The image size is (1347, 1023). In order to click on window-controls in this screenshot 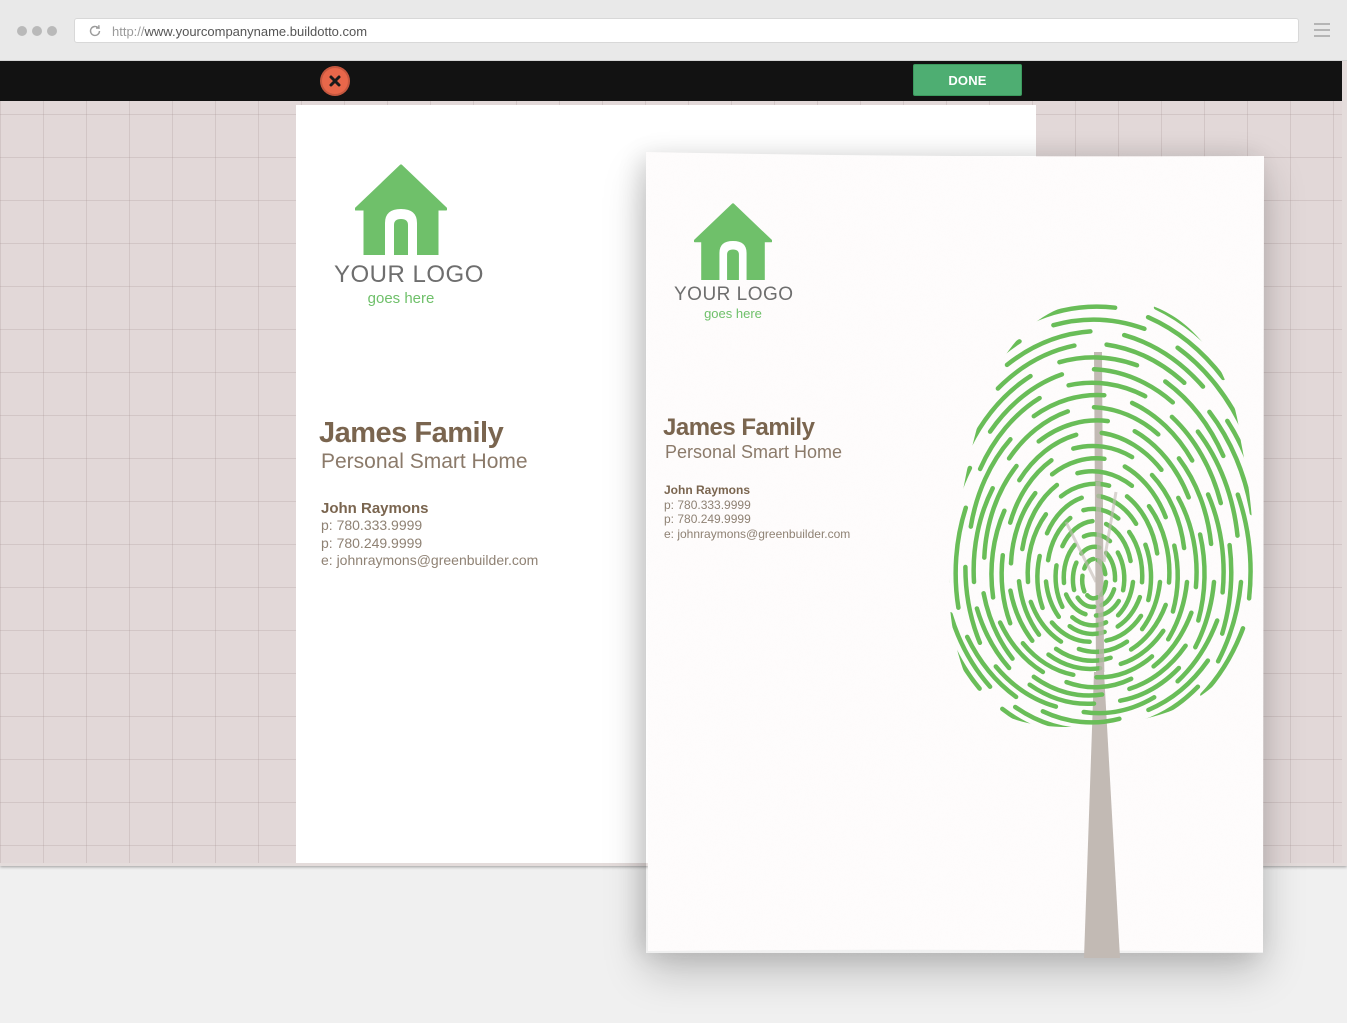, I will do `click(37, 31)`.